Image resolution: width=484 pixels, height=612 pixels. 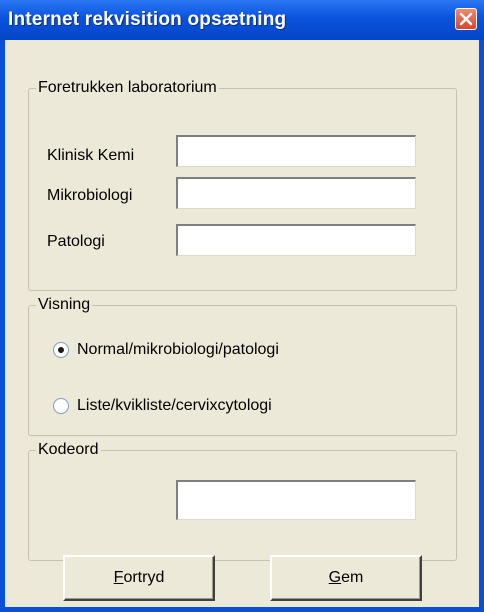 I want to click on cancel-button: Fortryd, so click(x=139, y=578).